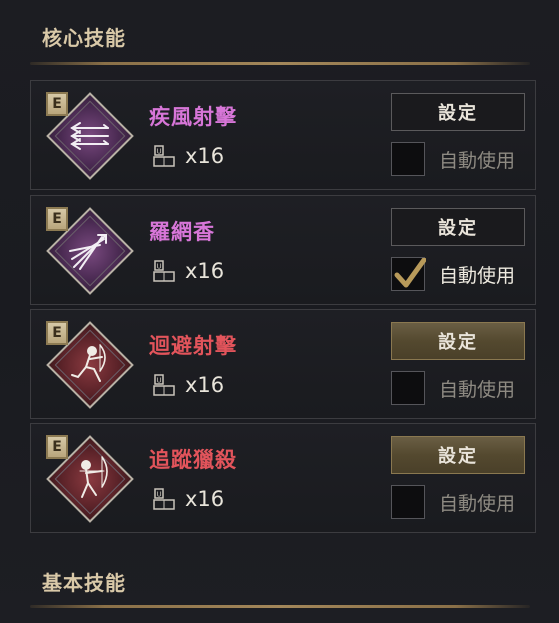 Image resolution: width=559 pixels, height=623 pixels. What do you see at coordinates (193, 460) in the screenshot?
I see `skill-name: 追蹤獵殺` at bounding box center [193, 460].